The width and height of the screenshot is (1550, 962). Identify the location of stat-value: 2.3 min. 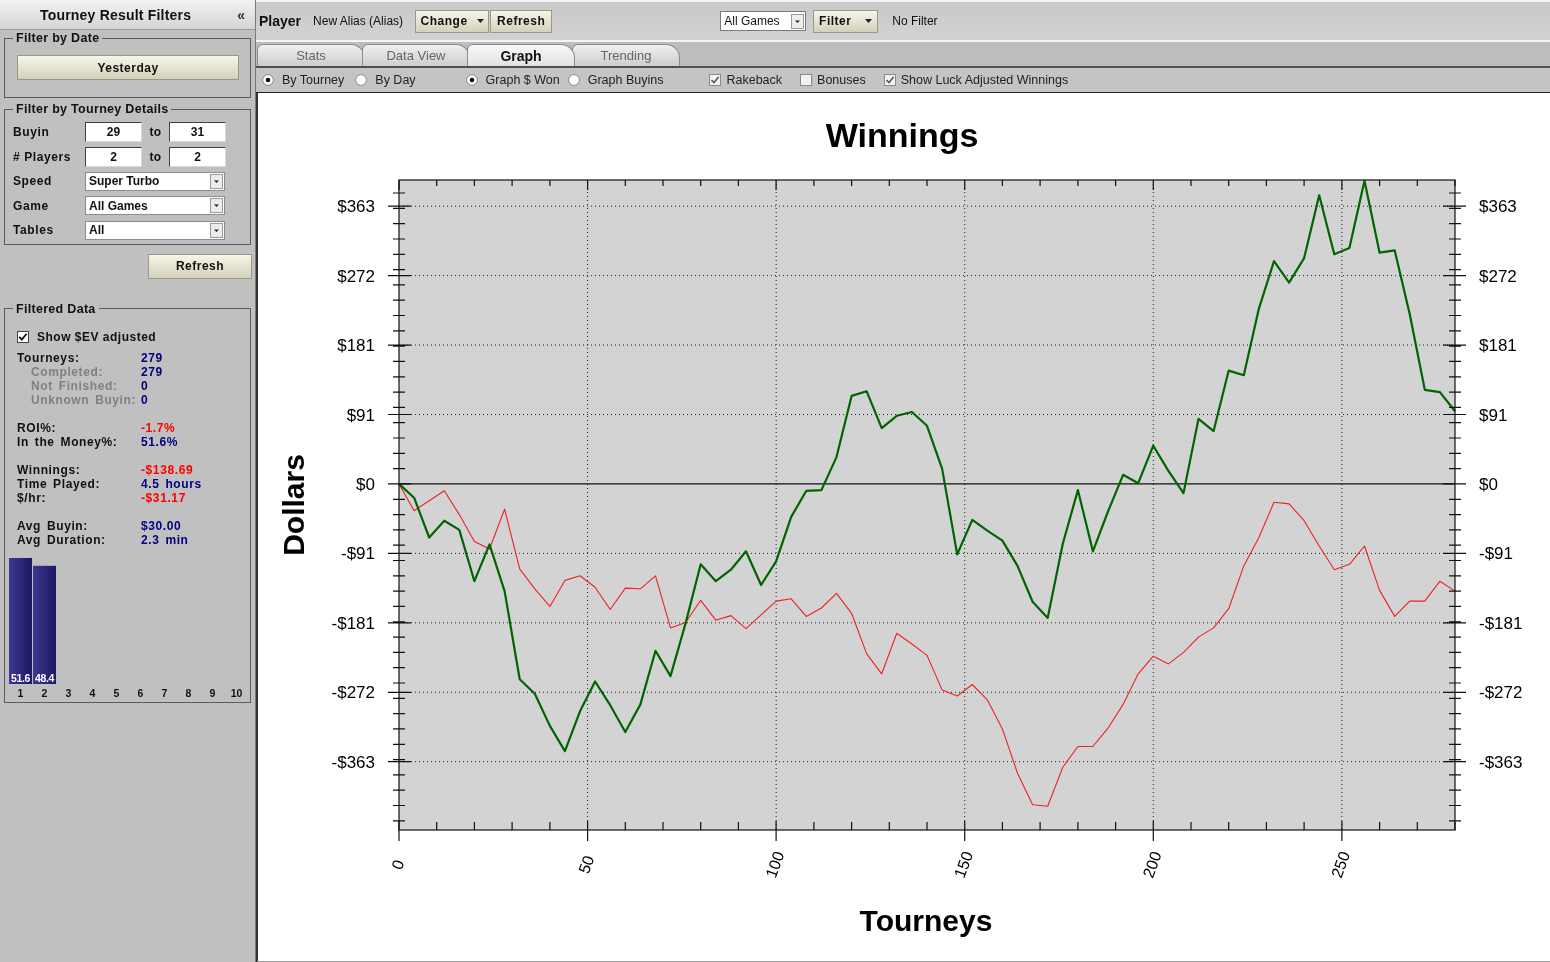
(165, 539).